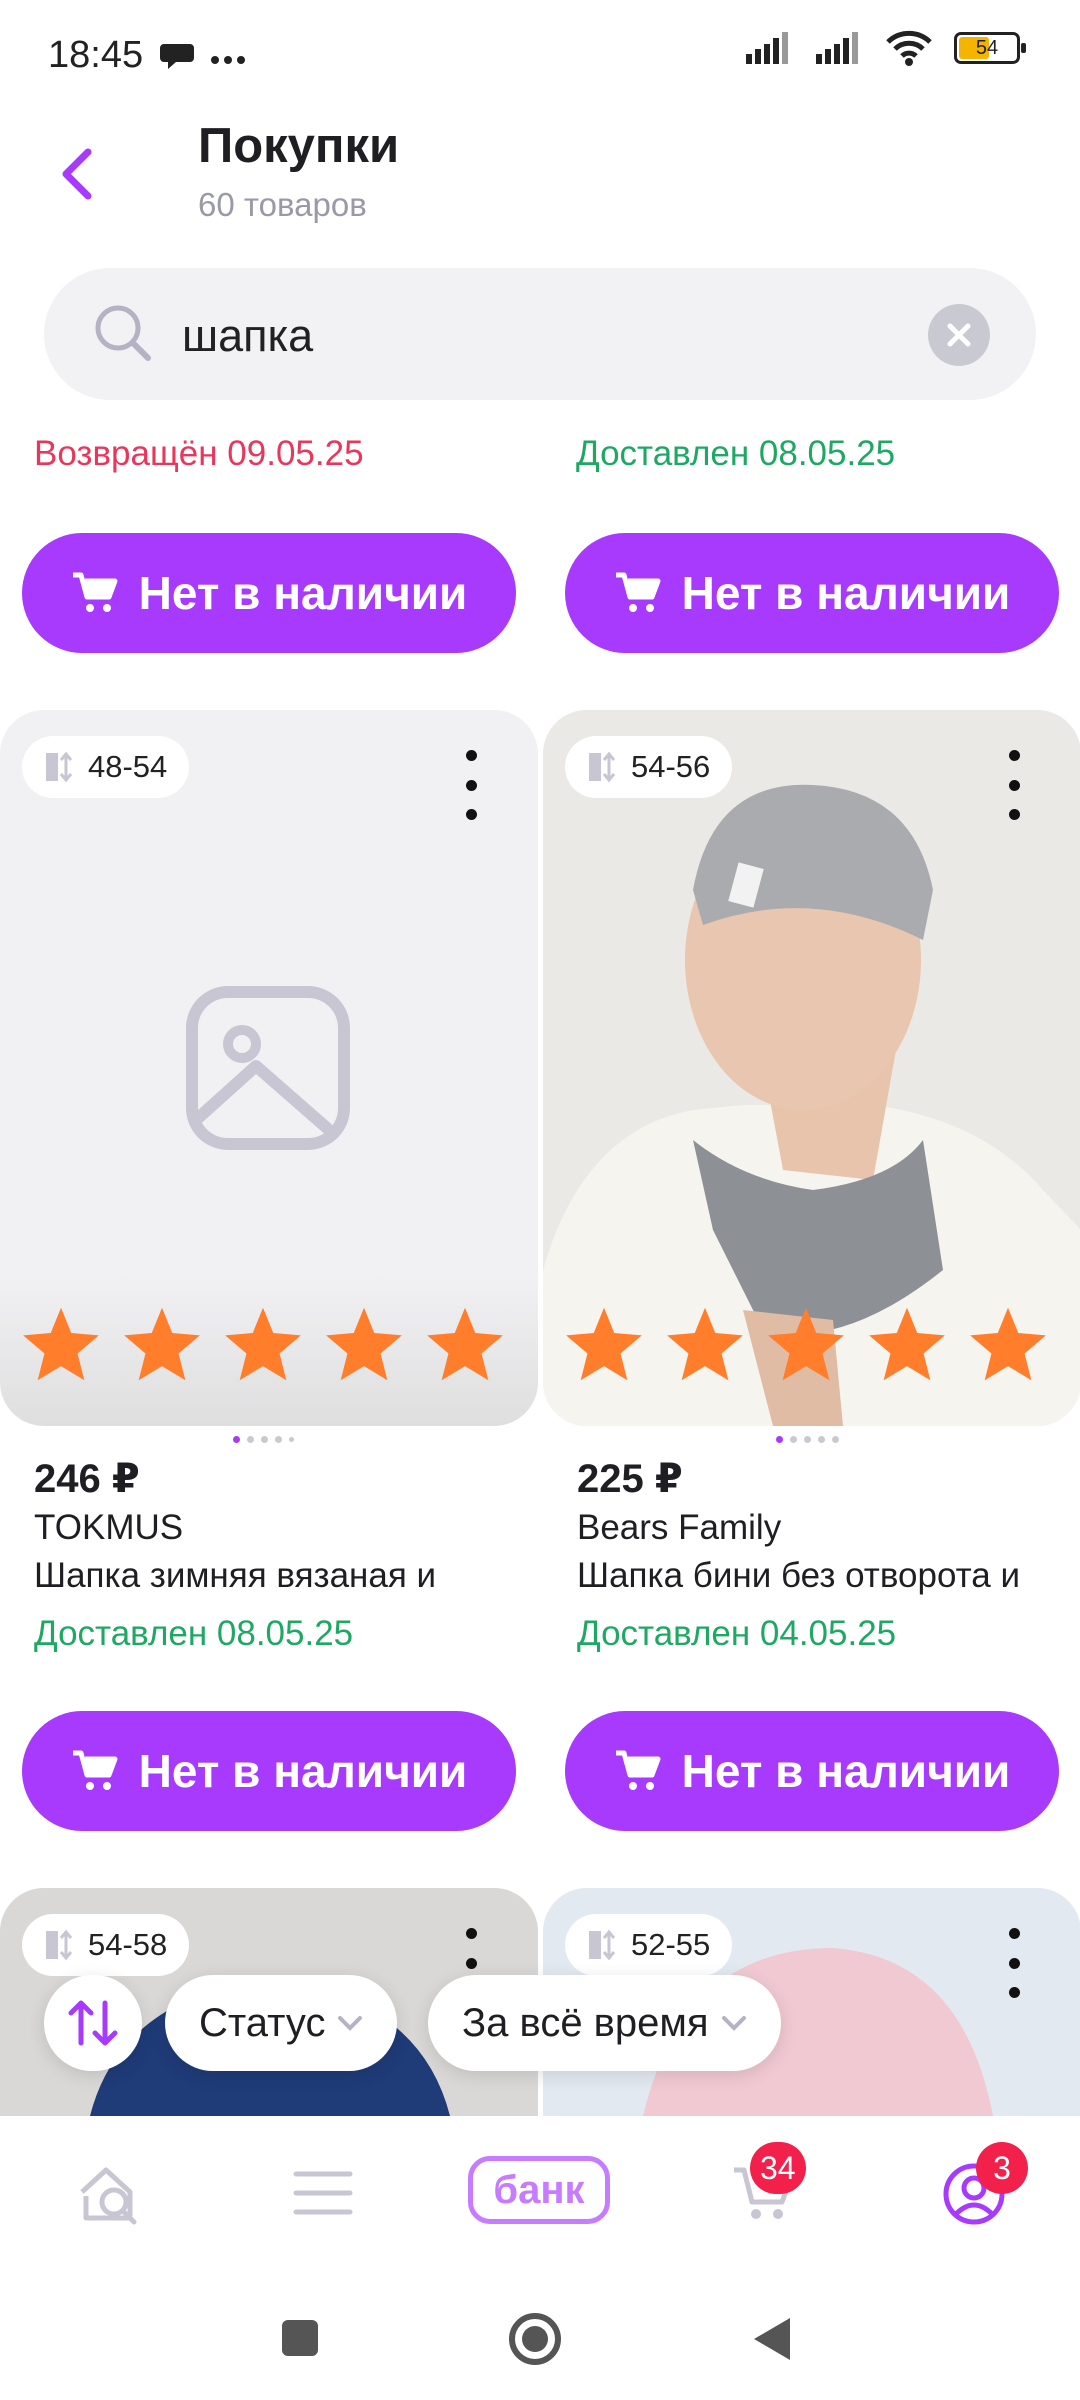 The height and width of the screenshot is (2400, 1080). Describe the element at coordinates (778, 2168) in the screenshot. I see `cart-badge: 34` at that location.